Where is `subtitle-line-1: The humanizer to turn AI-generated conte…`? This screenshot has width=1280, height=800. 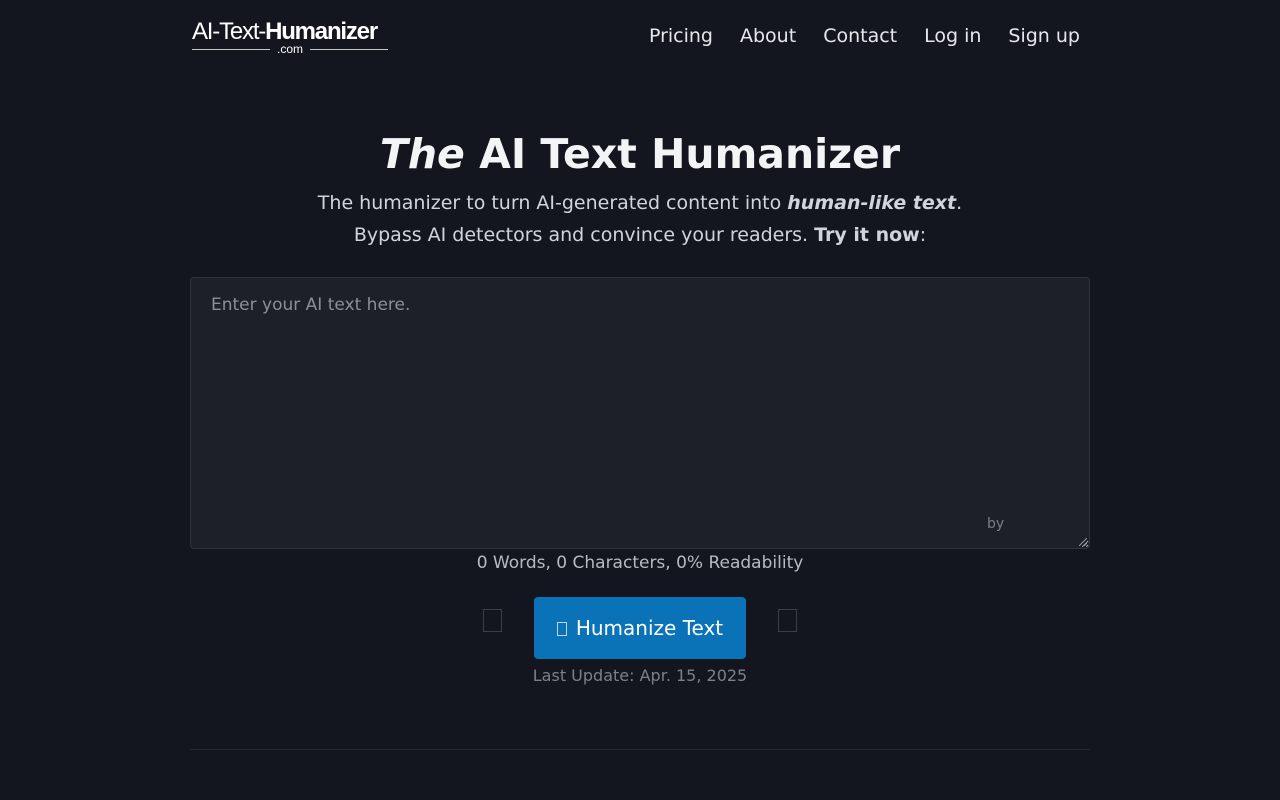 subtitle-line-1: The humanizer to turn AI-generated conte… is located at coordinates (640, 203).